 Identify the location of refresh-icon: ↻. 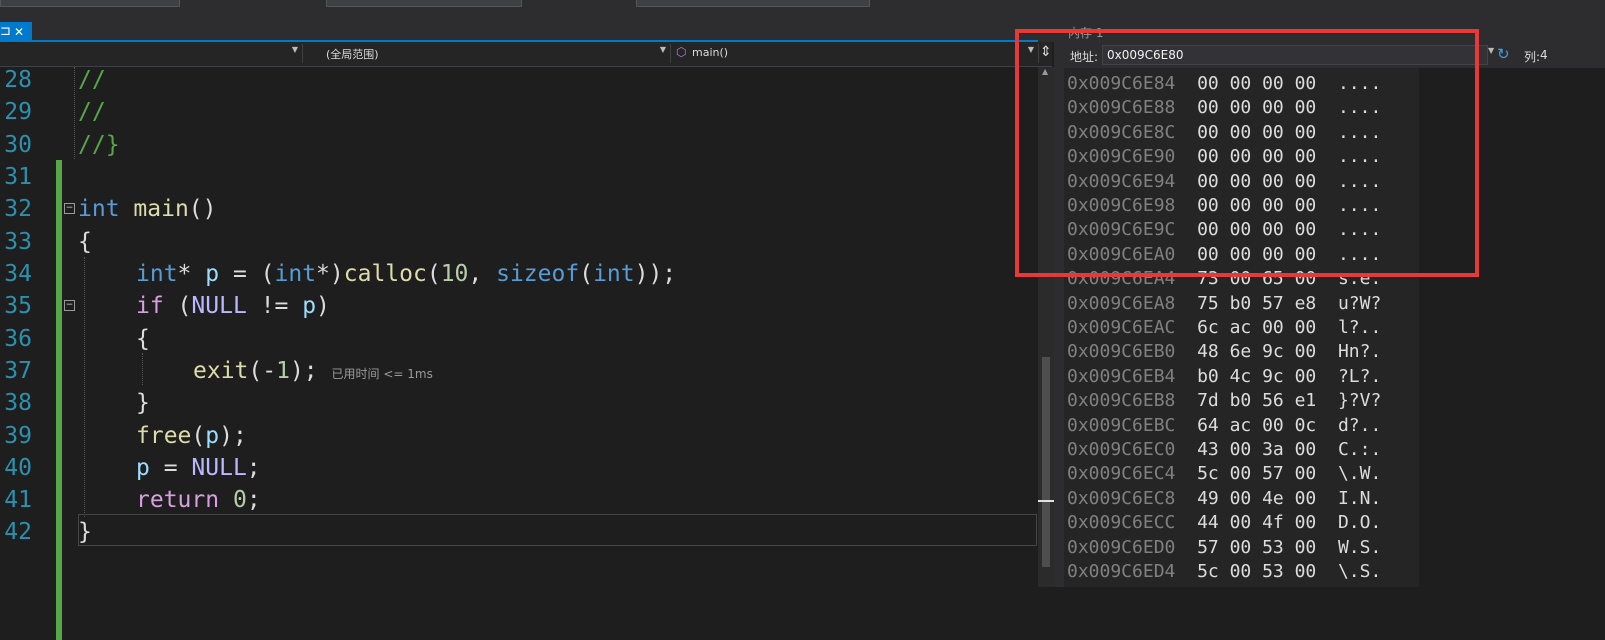
(1503, 54).